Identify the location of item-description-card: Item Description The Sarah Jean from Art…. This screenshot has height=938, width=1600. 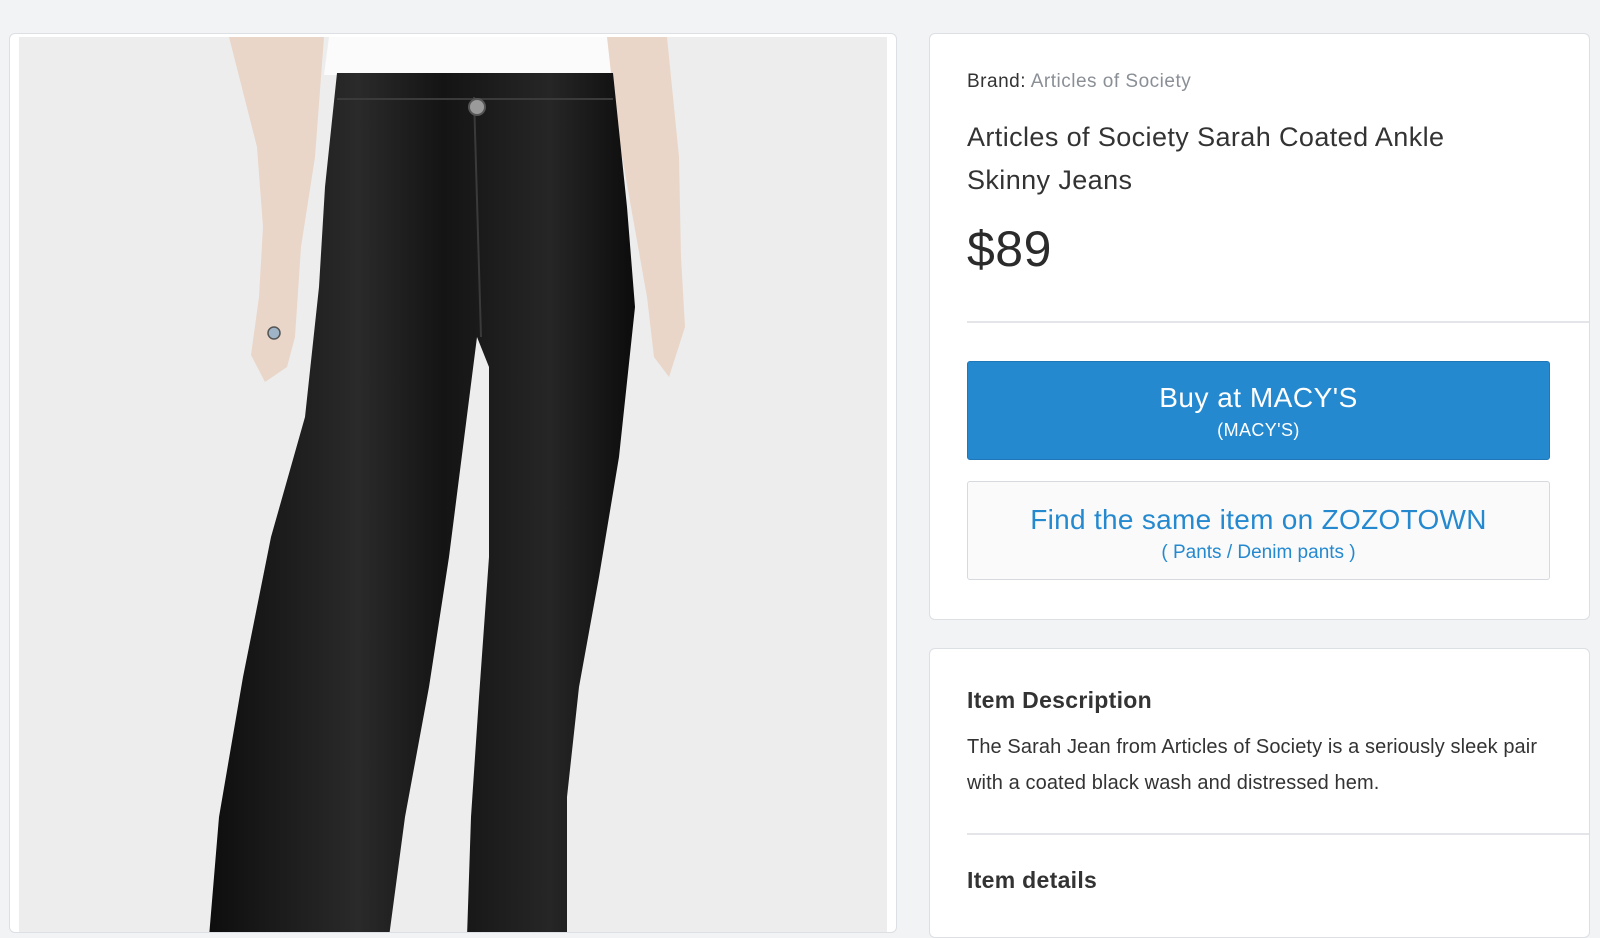
(1259, 793).